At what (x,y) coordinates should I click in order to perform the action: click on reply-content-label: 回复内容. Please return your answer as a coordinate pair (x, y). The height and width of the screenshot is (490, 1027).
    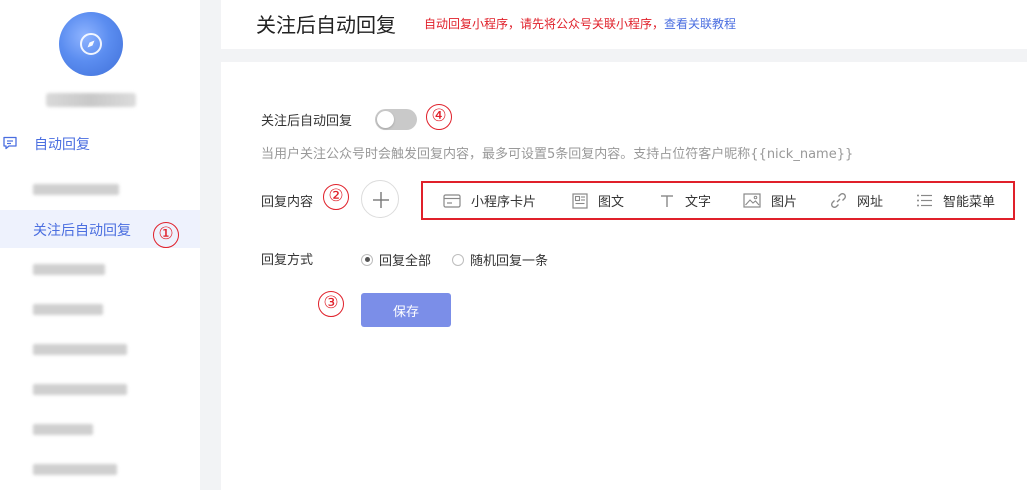
    Looking at the image, I should click on (287, 202).